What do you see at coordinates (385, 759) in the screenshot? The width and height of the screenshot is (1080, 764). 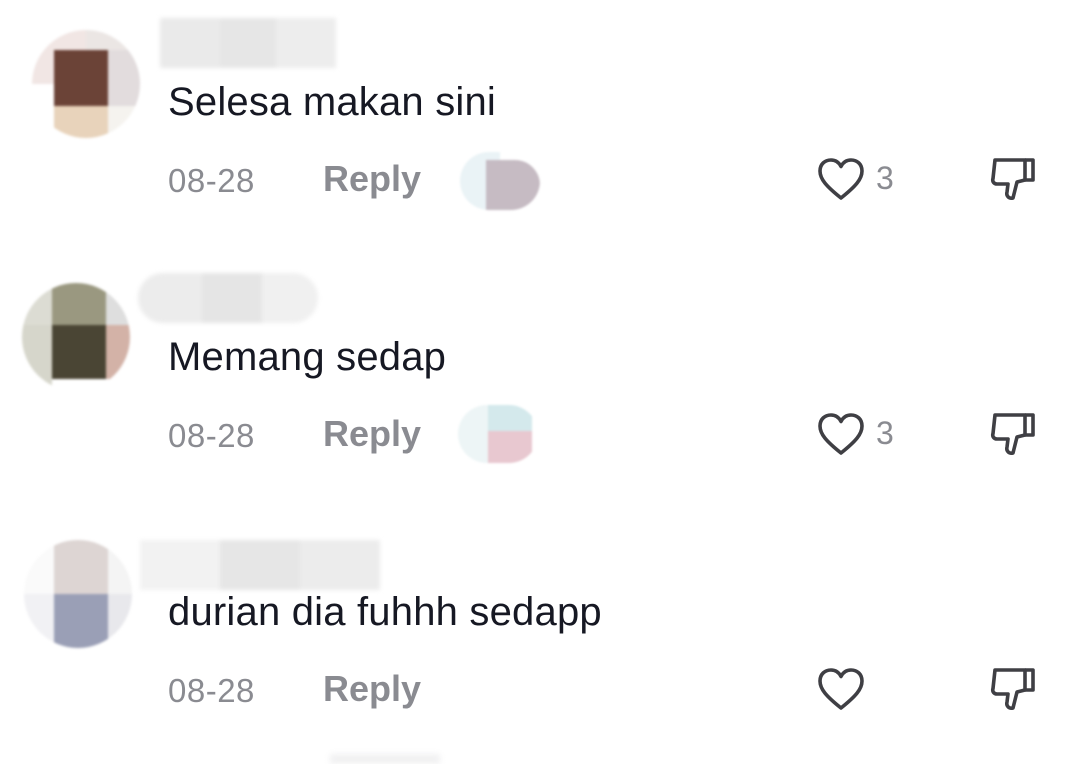 I see `next-item-edge` at bounding box center [385, 759].